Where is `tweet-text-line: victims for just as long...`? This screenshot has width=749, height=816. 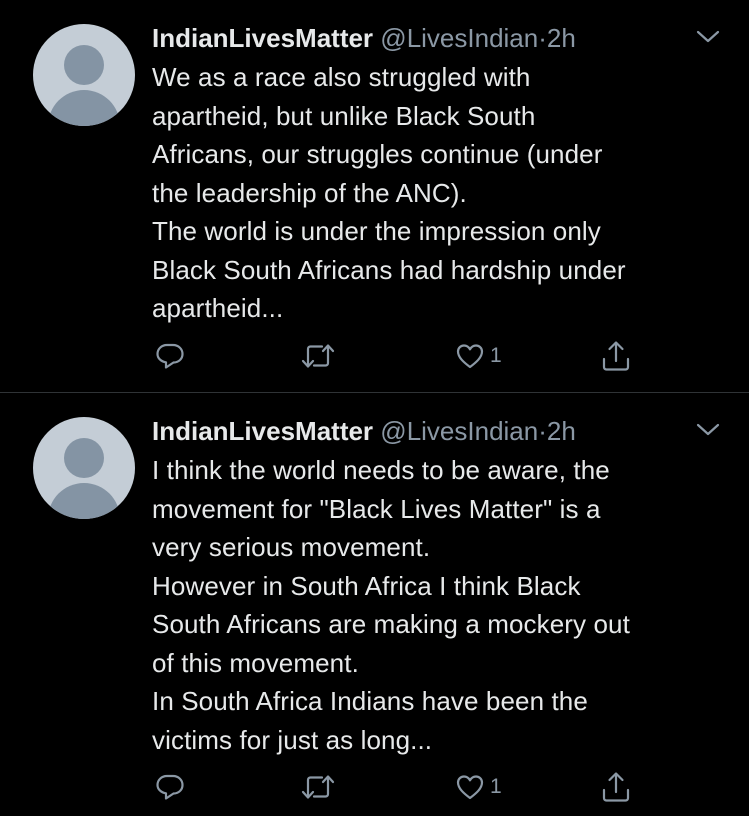
tweet-text-line: victims for just as long... is located at coordinates (292, 739).